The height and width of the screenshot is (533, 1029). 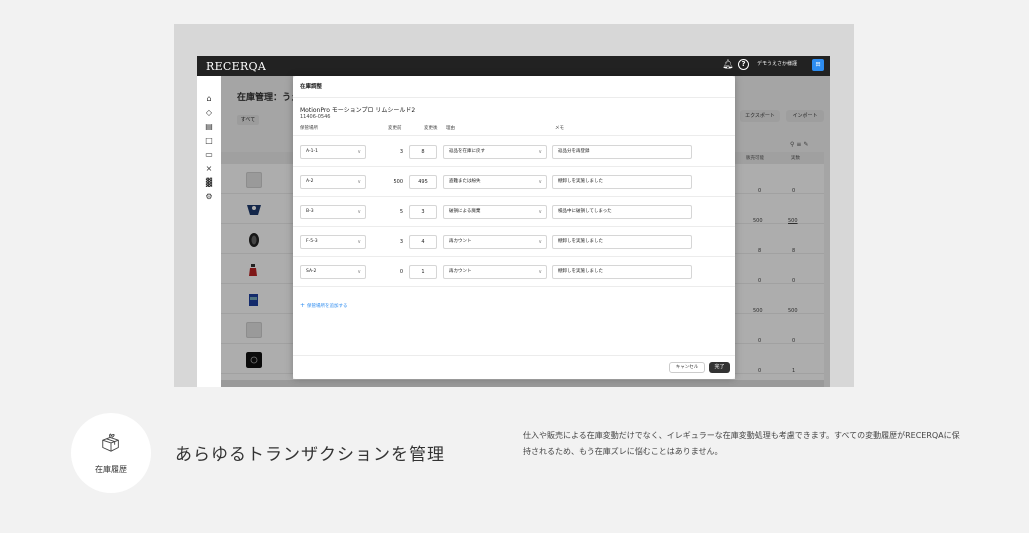 I want to click on location-select: F-5-3 ∨, so click(x=333, y=242).